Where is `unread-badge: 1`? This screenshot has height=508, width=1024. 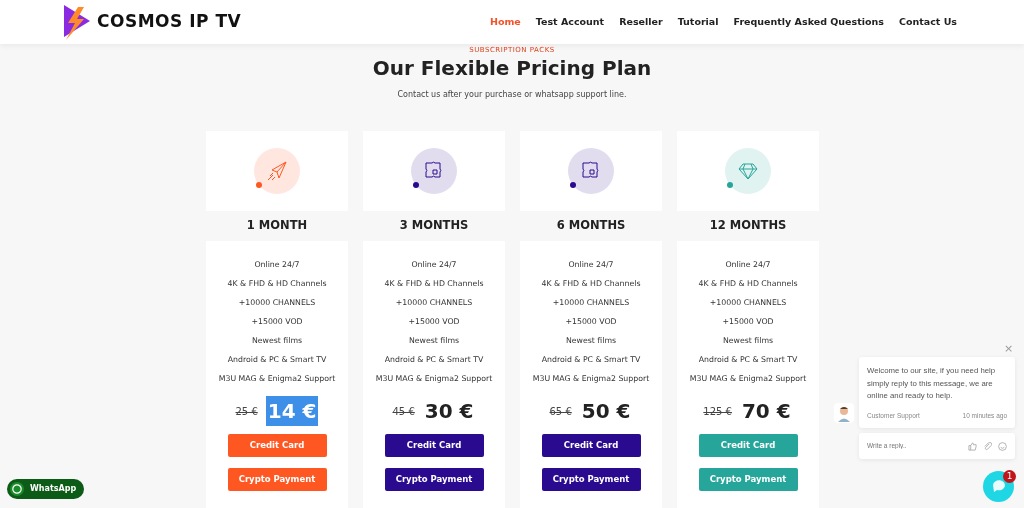
unread-badge: 1 is located at coordinates (1009, 476).